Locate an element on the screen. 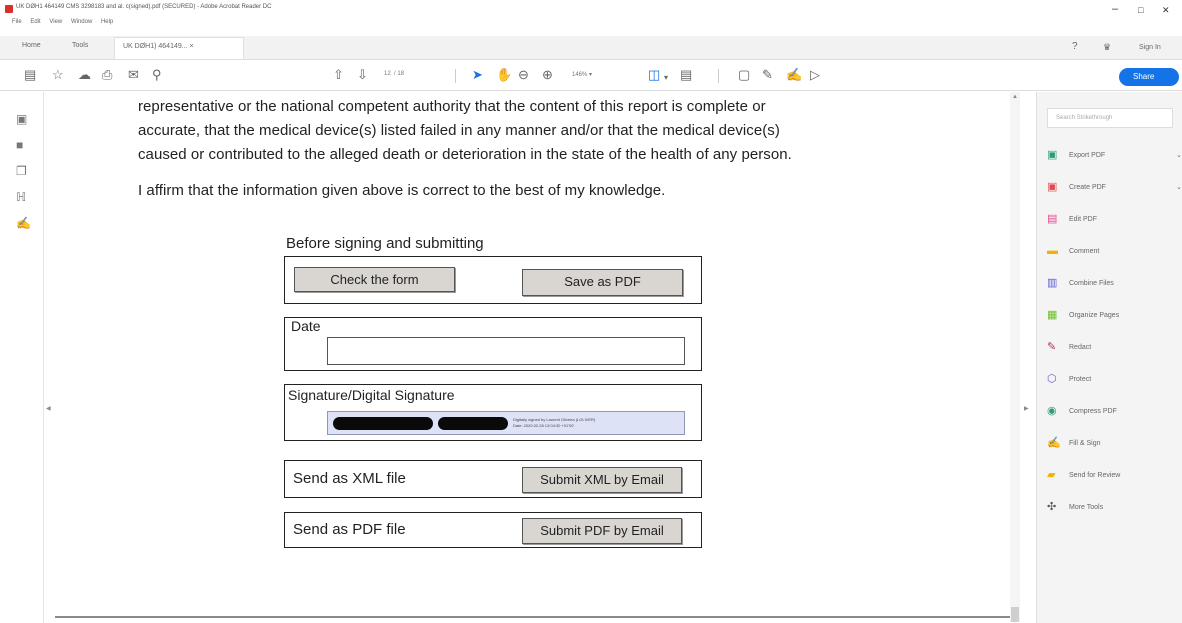 The height and width of the screenshot is (623, 1182). hand-tool-icon: ✋ is located at coordinates (504, 75).